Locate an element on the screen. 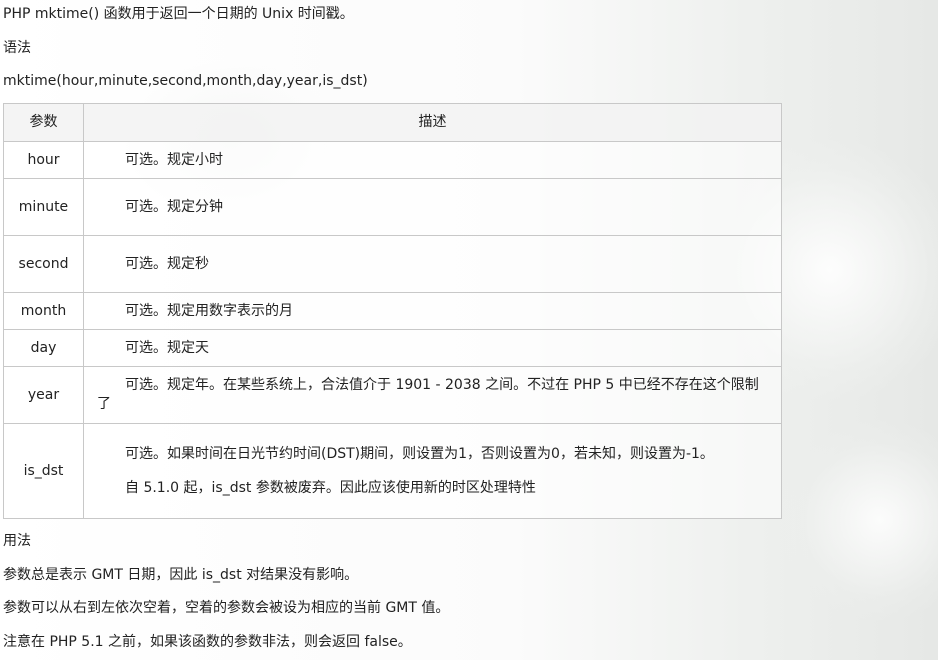 Image resolution: width=938 pixels, height=660 pixels. table-row: second 可选。规定秒 is located at coordinates (392, 264).